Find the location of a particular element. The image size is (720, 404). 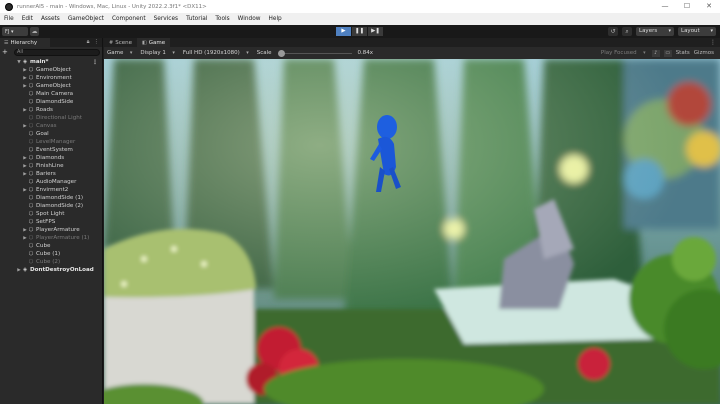

hierarchy-item: ⬡ Cube (2) is located at coordinates (51, 262).